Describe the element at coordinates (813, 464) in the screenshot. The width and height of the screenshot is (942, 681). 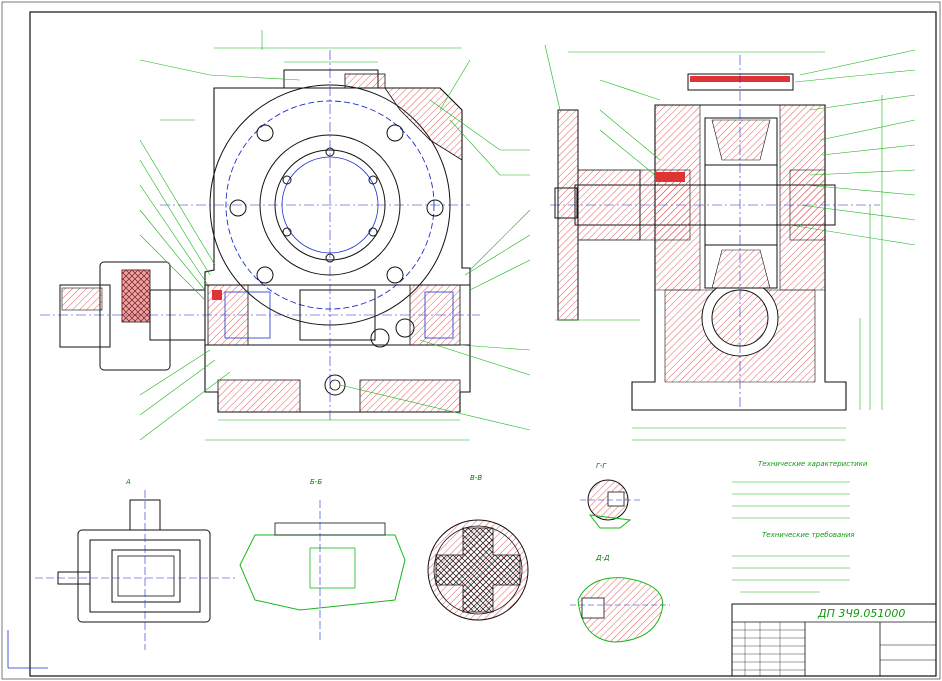
I see `notes-heading-characteristics: Технические характеристики` at that location.